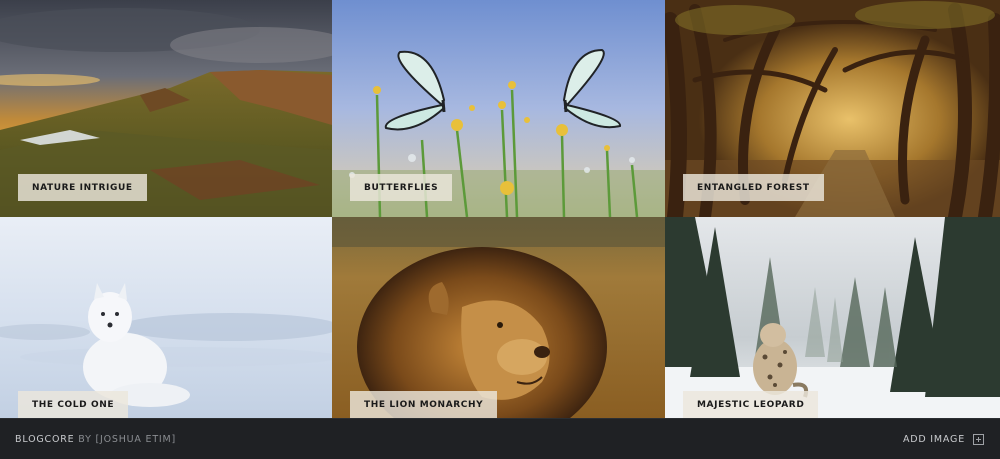  I want to click on tile-caption: NATURE INTRIGUE, so click(82, 187).